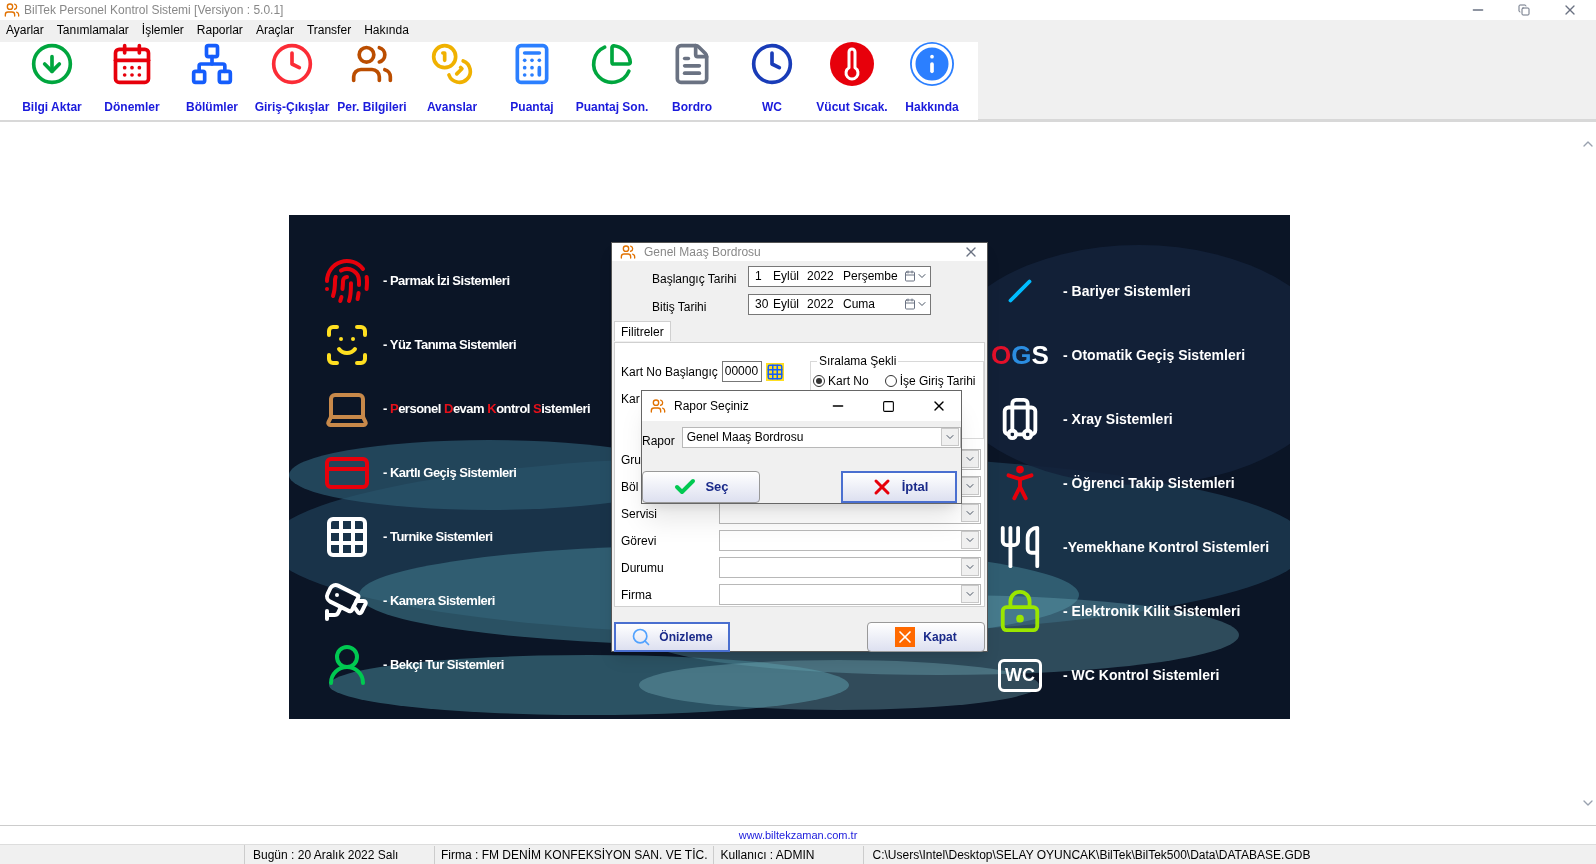 Image resolution: width=1596 pixels, height=864 pixels. I want to click on toolbar-button: Puantaj, so click(532, 79).